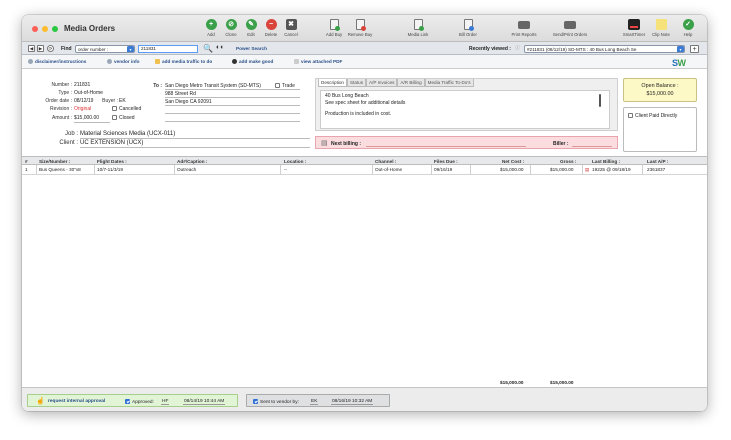 The width and height of the screenshot is (731, 440). What do you see at coordinates (187, 61) in the screenshot?
I see `add-media-traffic-label: add media traffic to do` at bounding box center [187, 61].